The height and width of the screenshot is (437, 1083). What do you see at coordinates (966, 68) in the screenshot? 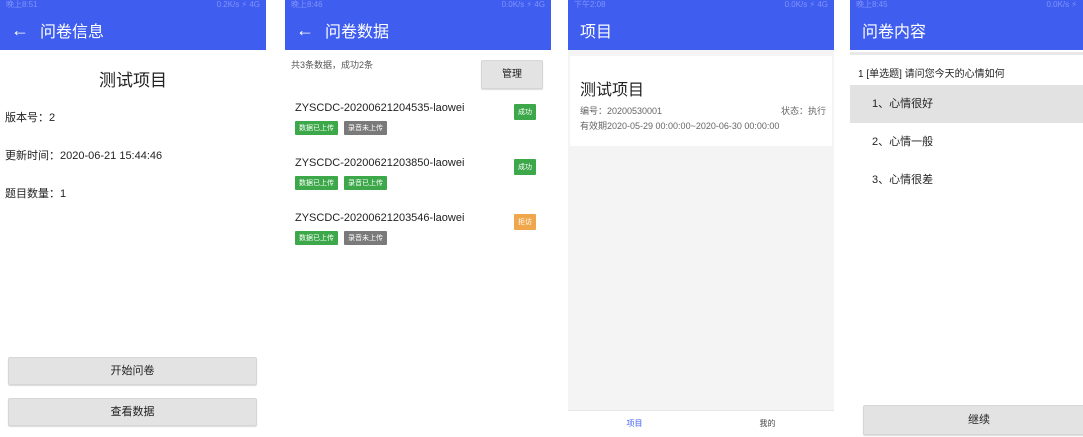
I see `question-text: 1 [单选题] 请问您今天的心情如何` at bounding box center [966, 68].